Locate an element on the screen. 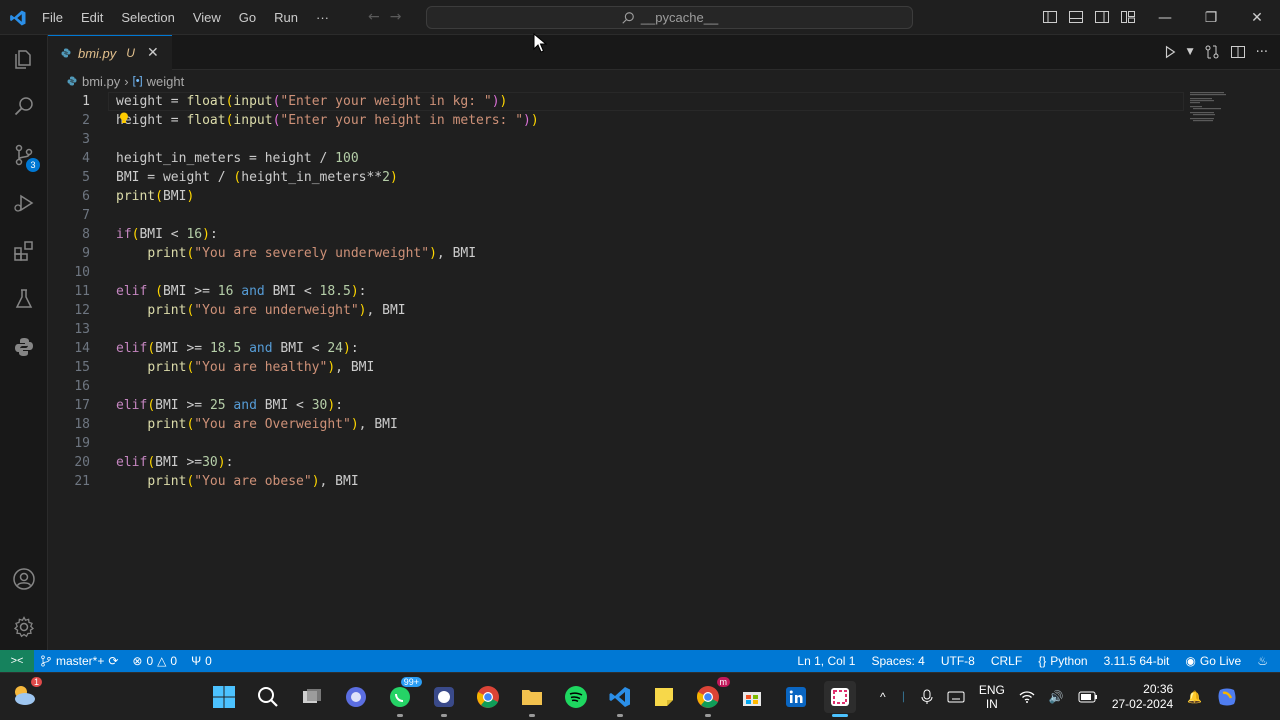  language-label: Python is located at coordinates (1069, 661).